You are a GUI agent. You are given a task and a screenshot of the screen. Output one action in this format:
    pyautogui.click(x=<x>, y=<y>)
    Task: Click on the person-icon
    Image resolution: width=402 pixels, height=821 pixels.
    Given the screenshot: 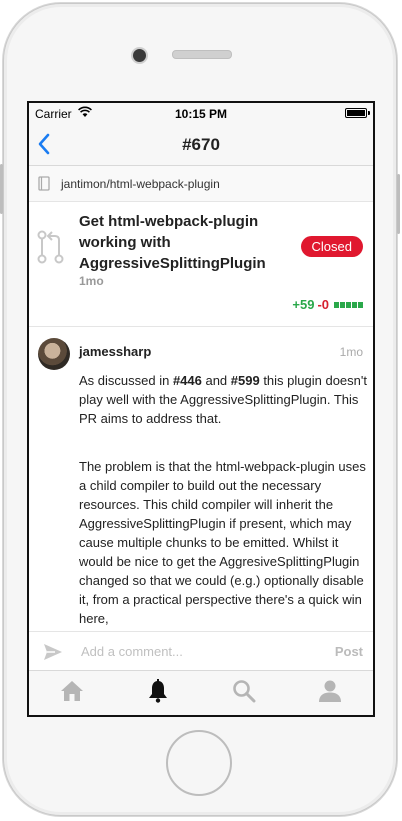 What is the action you would take?
    pyautogui.click(x=330, y=693)
    